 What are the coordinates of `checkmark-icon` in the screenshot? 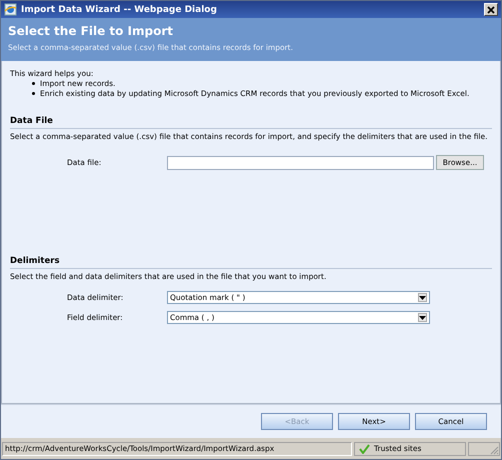 It's located at (364, 449).